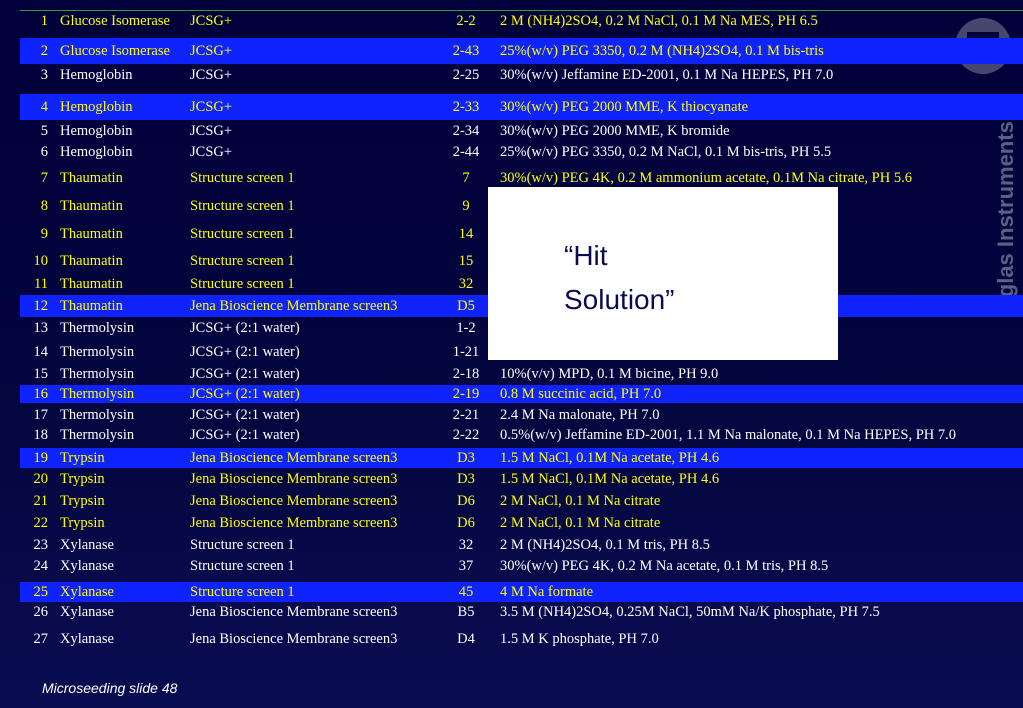  I want to click on row-number: 3, so click(44, 75).